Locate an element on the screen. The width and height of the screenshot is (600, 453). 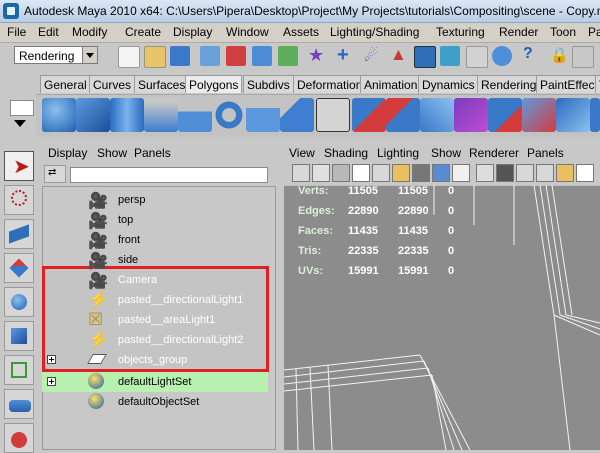
viewport-menu-show: Show is located at coordinates (446, 153).